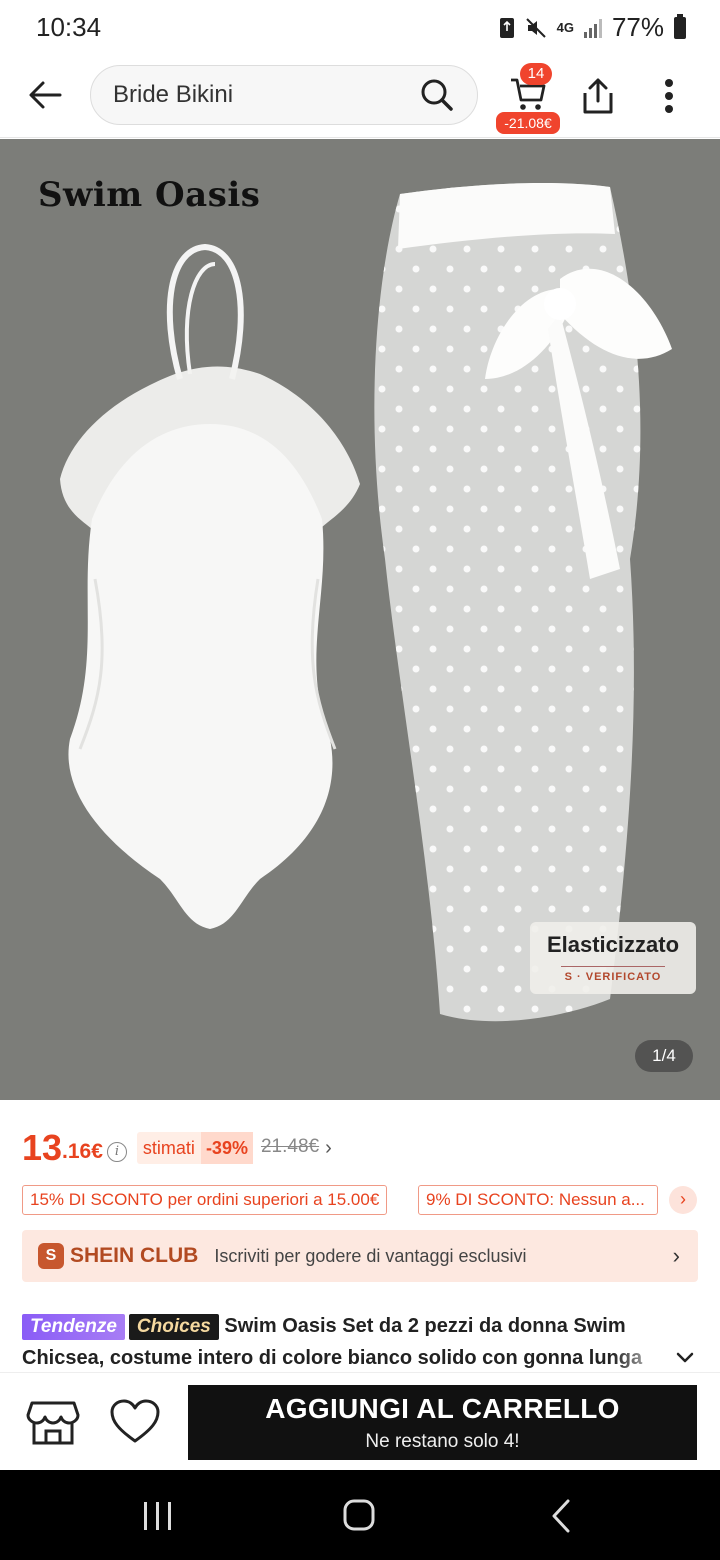 The width and height of the screenshot is (720, 1560). Describe the element at coordinates (565, 27) in the screenshot. I see `network-label: 4G` at that location.